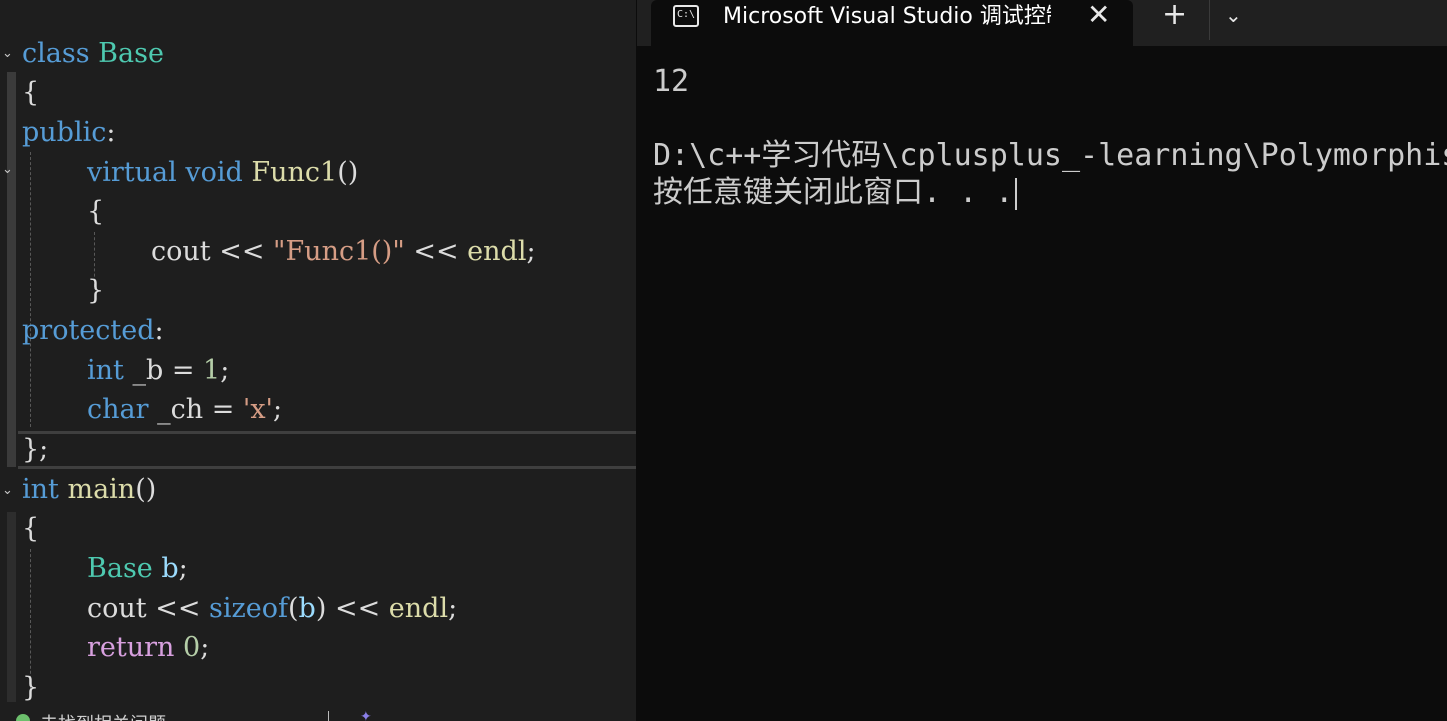 The image size is (1447, 721). I want to click on code-line-16: return 0;, so click(148, 647).